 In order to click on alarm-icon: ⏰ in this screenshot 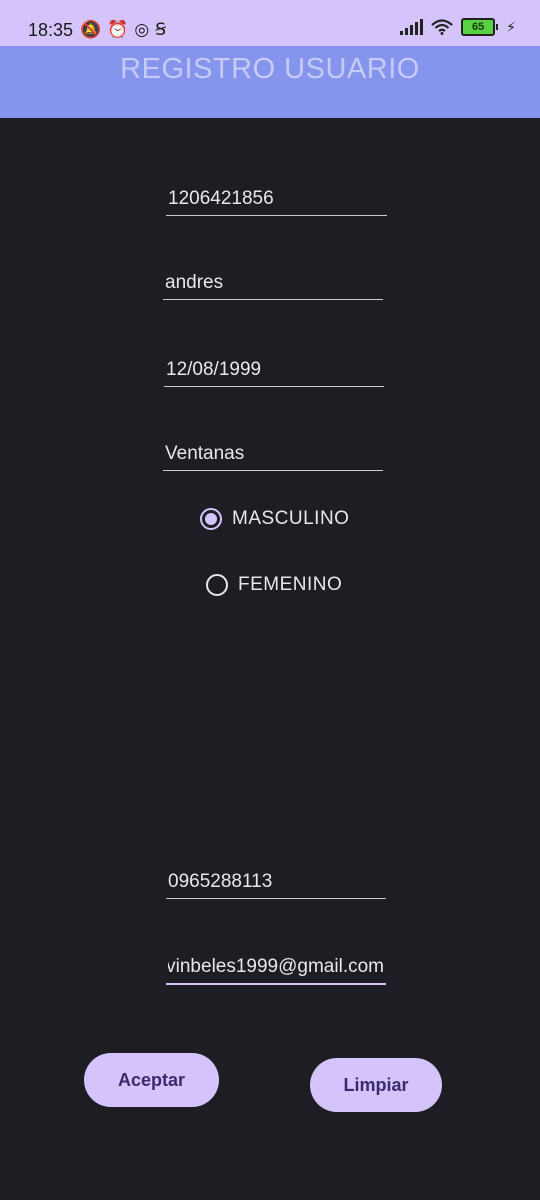, I will do `click(118, 29)`.